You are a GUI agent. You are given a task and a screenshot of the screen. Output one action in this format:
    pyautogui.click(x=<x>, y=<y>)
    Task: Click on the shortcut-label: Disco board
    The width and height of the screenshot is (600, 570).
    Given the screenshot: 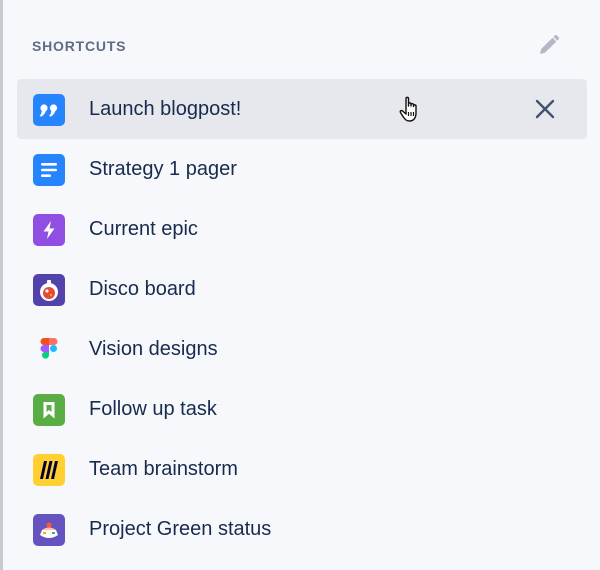 What is the action you would take?
    pyautogui.click(x=142, y=289)
    